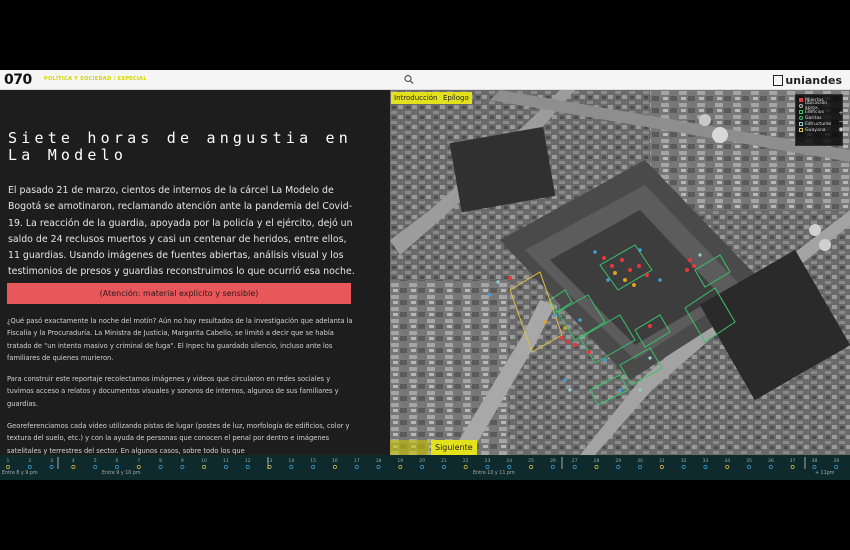 The width and height of the screenshot is (850, 550). I want to click on timeline-number: 32, so click(684, 461).